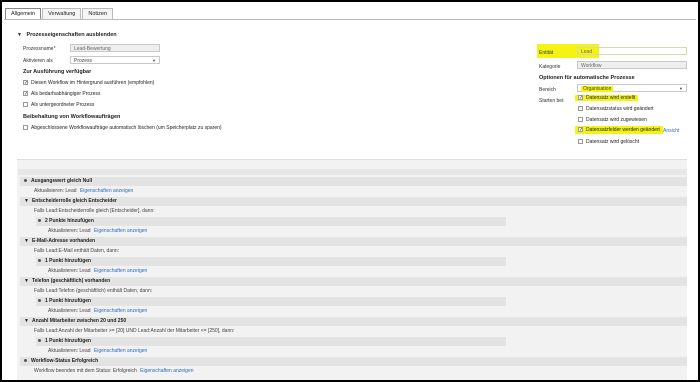  Describe the element at coordinates (671, 131) in the screenshot. I see `select-fields-link: Ansicht` at that location.